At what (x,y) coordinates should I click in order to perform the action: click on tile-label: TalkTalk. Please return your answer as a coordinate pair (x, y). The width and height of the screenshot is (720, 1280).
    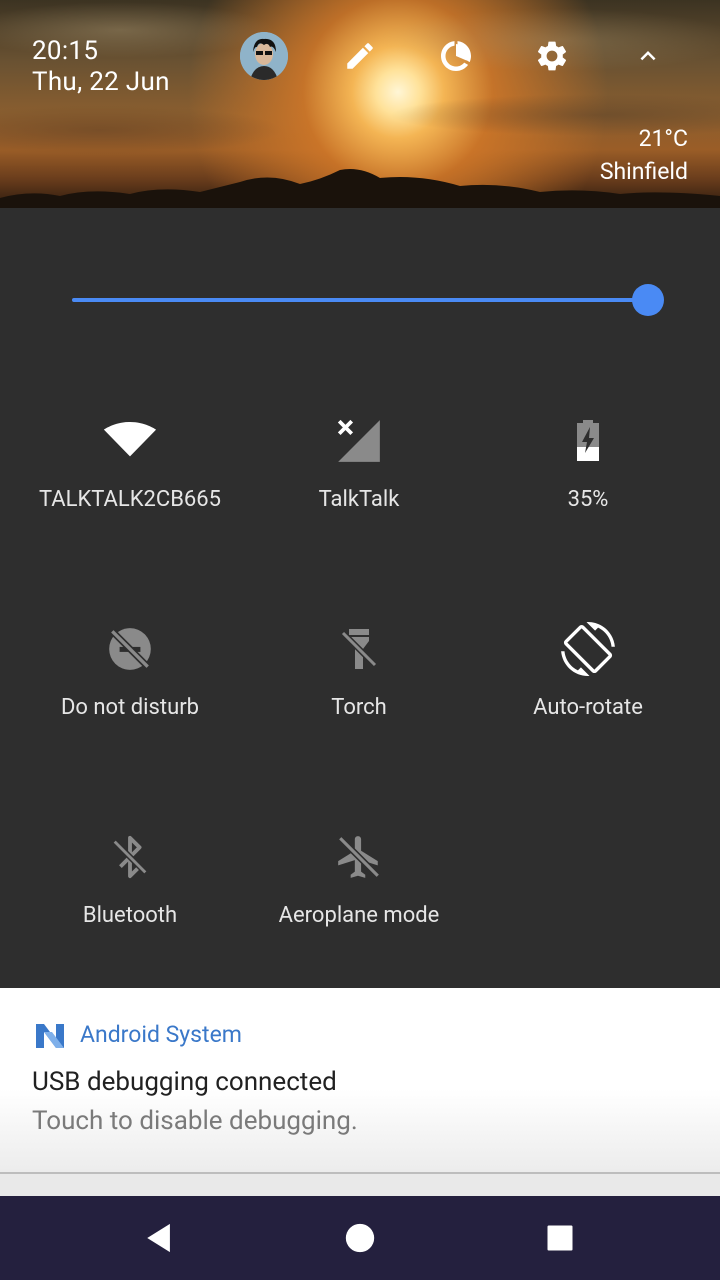
    Looking at the image, I should click on (359, 499).